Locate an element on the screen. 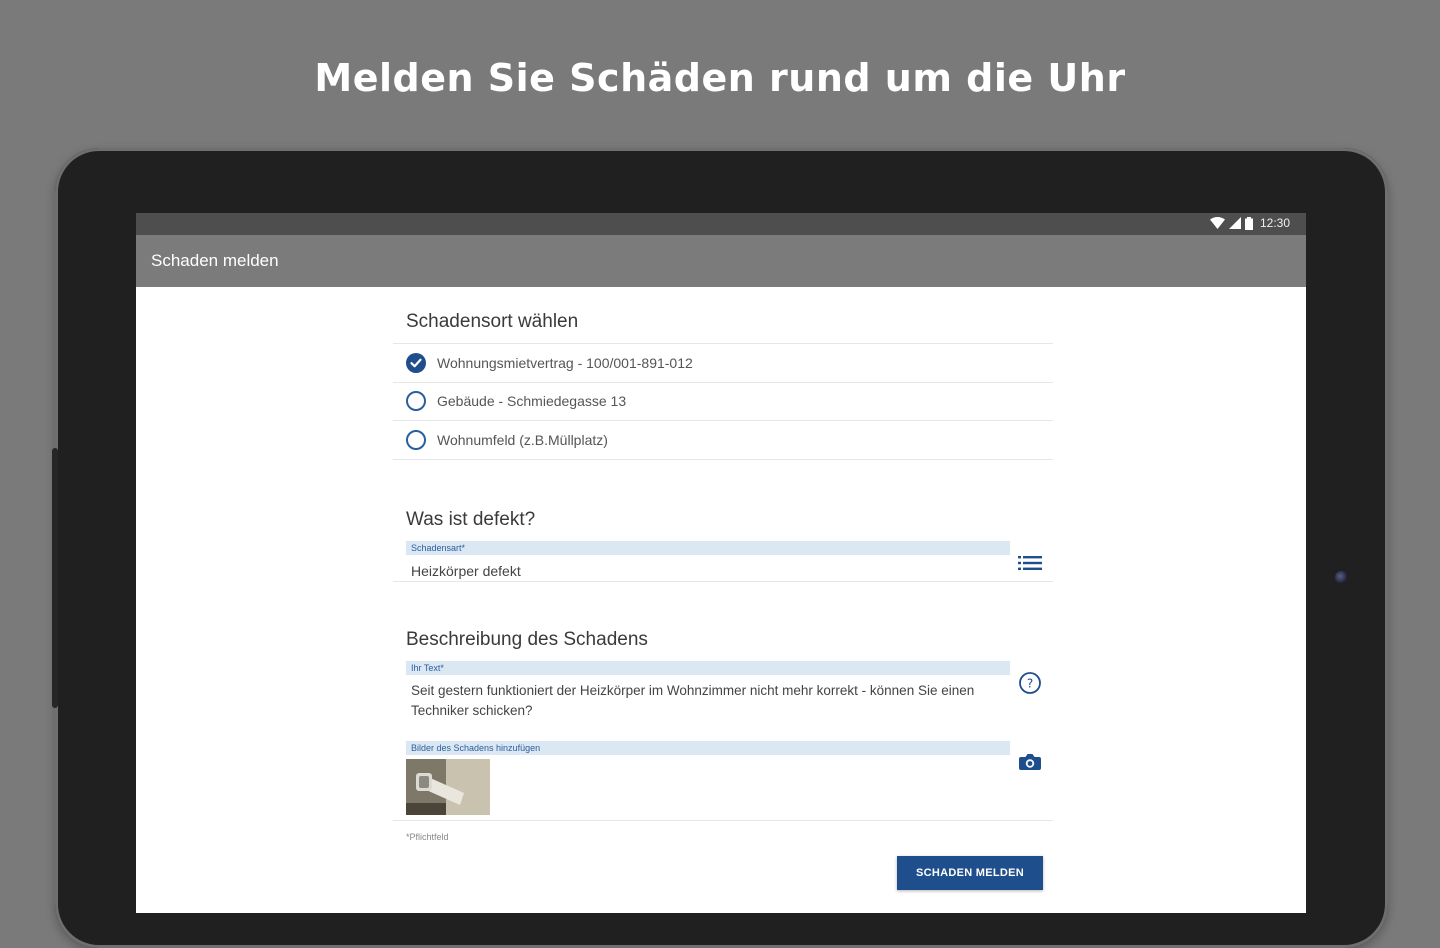 The height and width of the screenshot is (948, 1440). camera-icon is located at coordinates (1030, 764).